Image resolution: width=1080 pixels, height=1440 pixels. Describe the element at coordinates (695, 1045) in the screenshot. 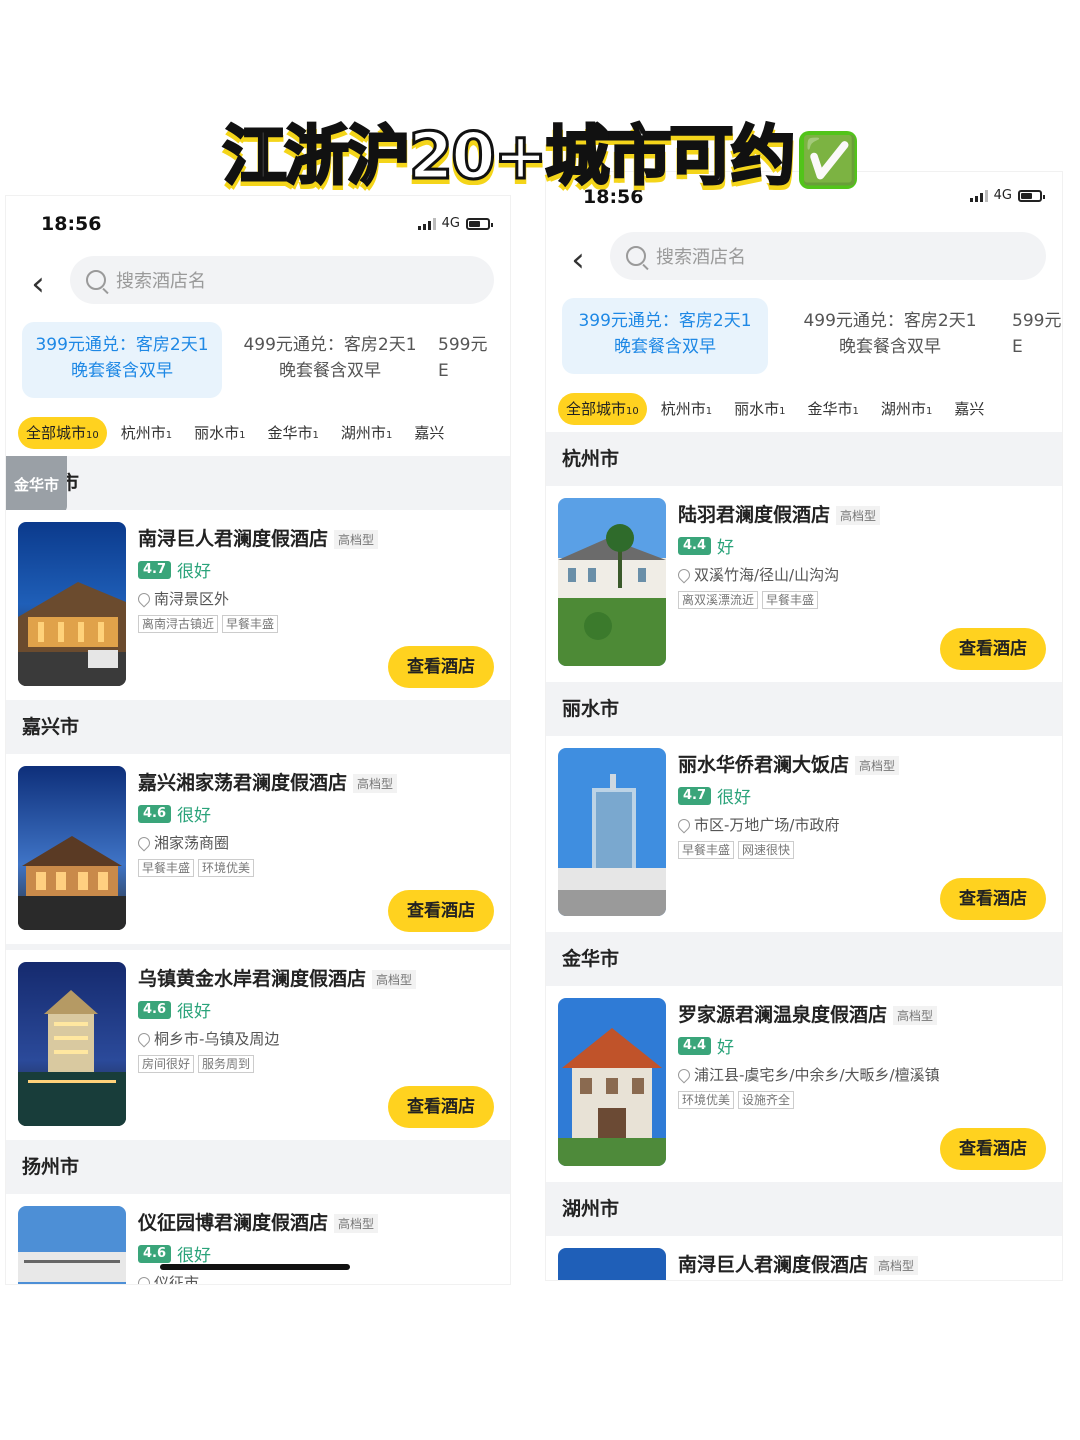

I see `hotel-score: 4.4` at that location.